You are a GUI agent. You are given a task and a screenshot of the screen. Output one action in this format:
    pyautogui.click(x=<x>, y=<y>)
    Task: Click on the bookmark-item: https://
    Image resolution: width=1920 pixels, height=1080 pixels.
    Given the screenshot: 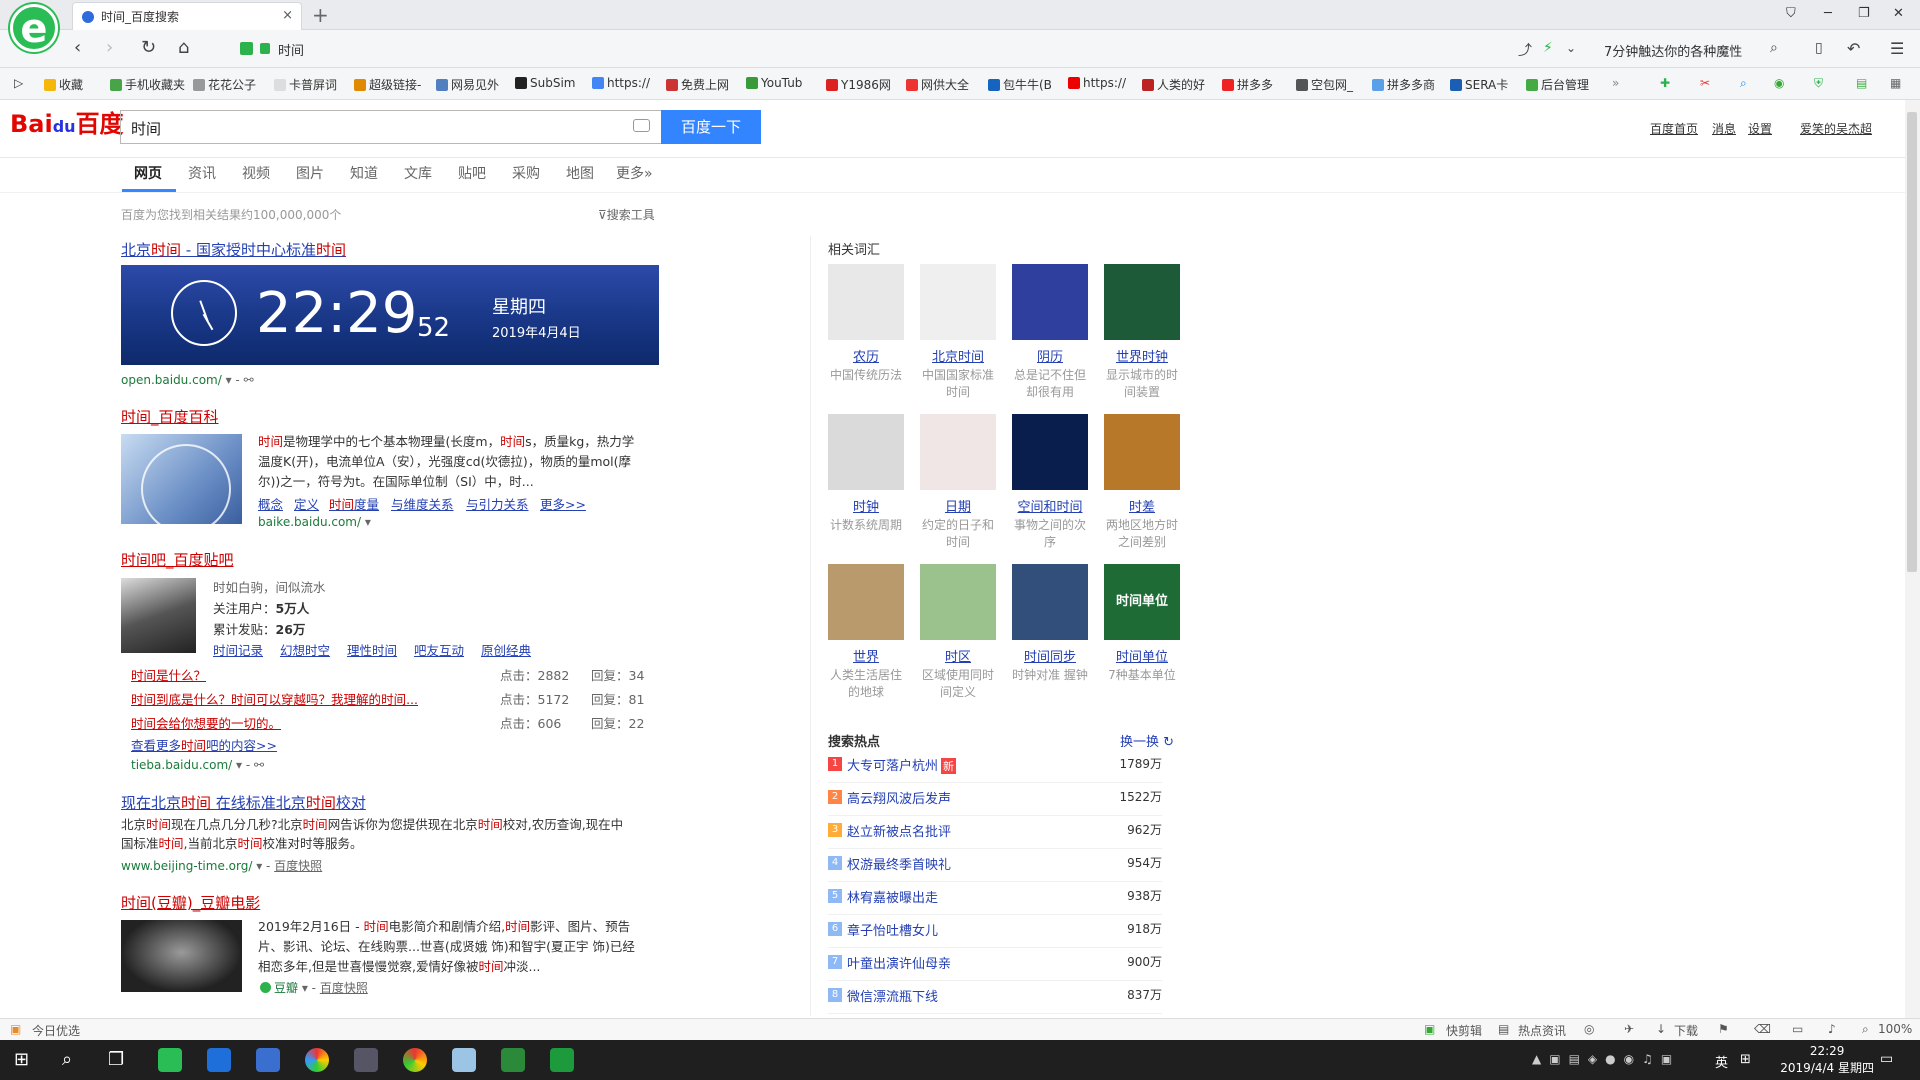 What is the action you would take?
    pyautogui.click(x=1097, y=83)
    